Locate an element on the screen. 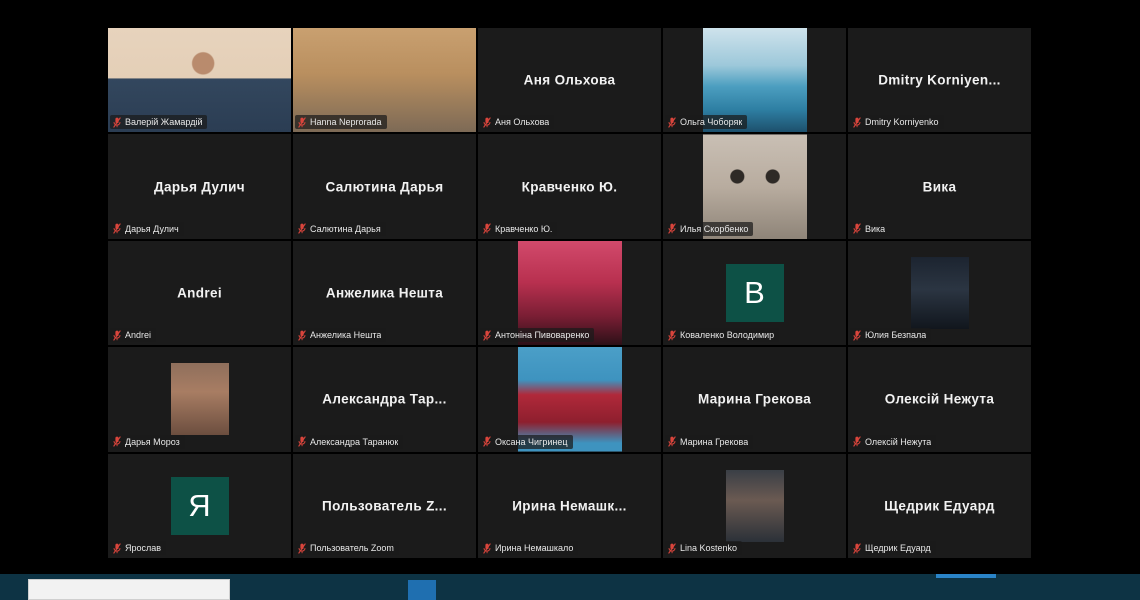 Image resolution: width=1140 pixels, height=600 pixels. participant-tile: Andrei Andrei is located at coordinates (199, 293).